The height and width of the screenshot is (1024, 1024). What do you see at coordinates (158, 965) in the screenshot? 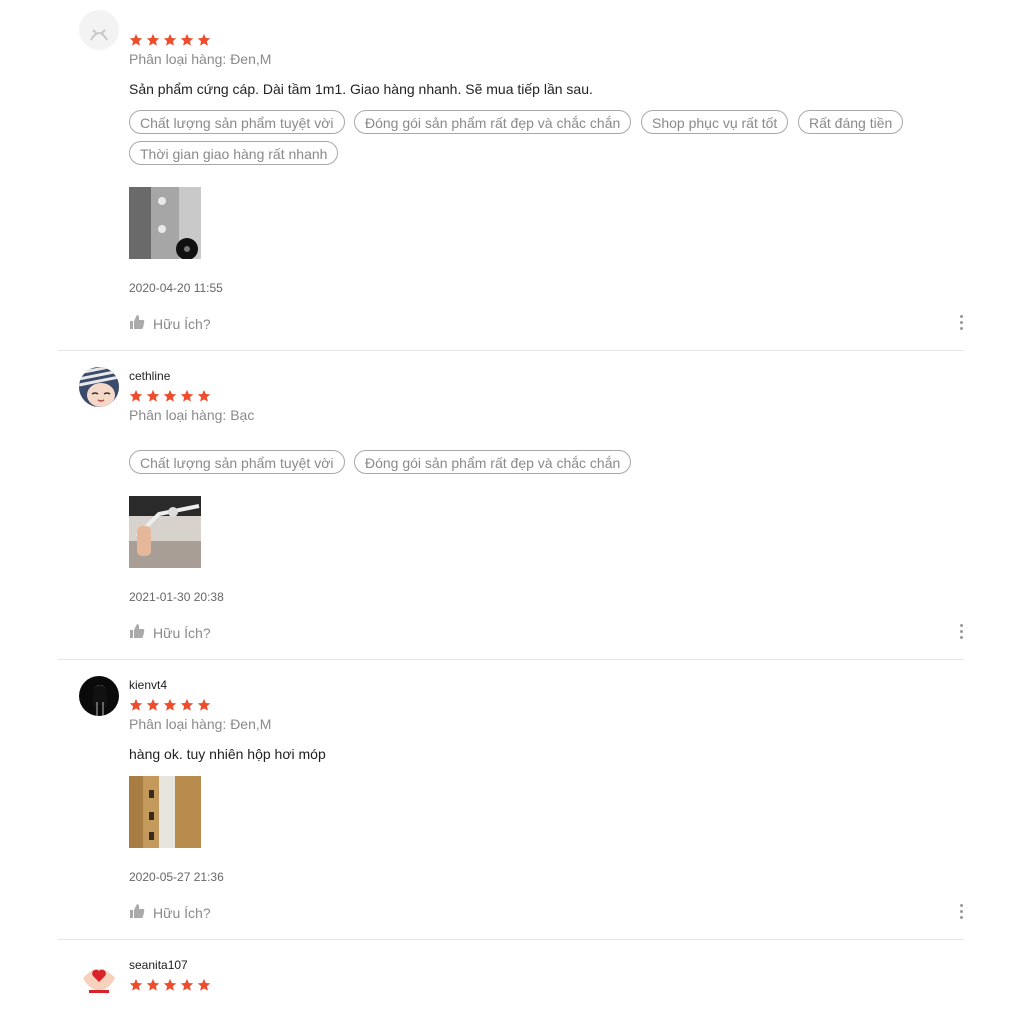
I see `username: seanita107` at bounding box center [158, 965].